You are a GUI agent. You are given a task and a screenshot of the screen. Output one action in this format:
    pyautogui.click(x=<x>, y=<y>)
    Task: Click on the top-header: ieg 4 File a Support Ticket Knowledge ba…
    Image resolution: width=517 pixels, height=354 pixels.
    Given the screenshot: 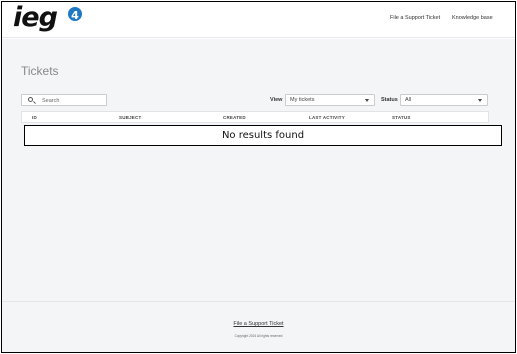 What is the action you would take?
    pyautogui.click(x=258, y=20)
    